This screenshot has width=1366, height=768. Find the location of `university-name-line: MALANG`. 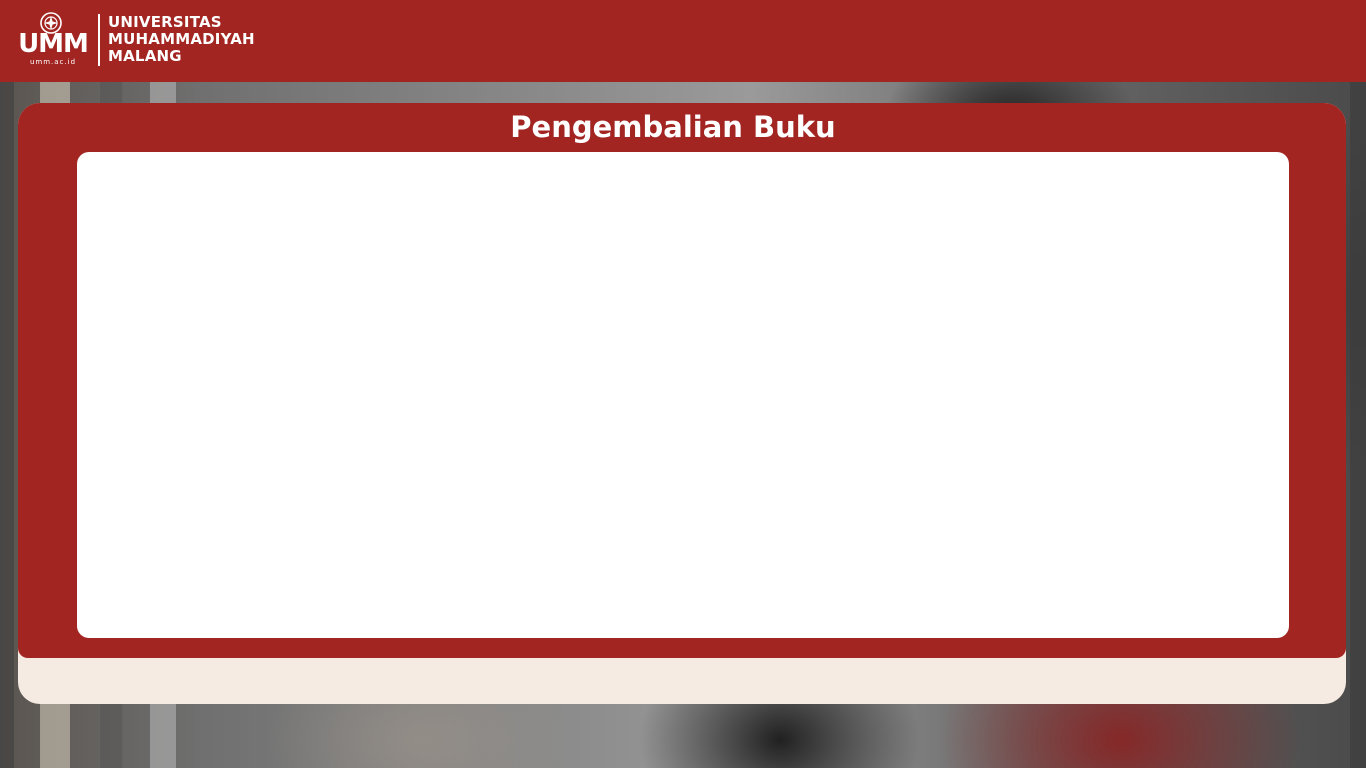

university-name-line: MALANG is located at coordinates (145, 56).